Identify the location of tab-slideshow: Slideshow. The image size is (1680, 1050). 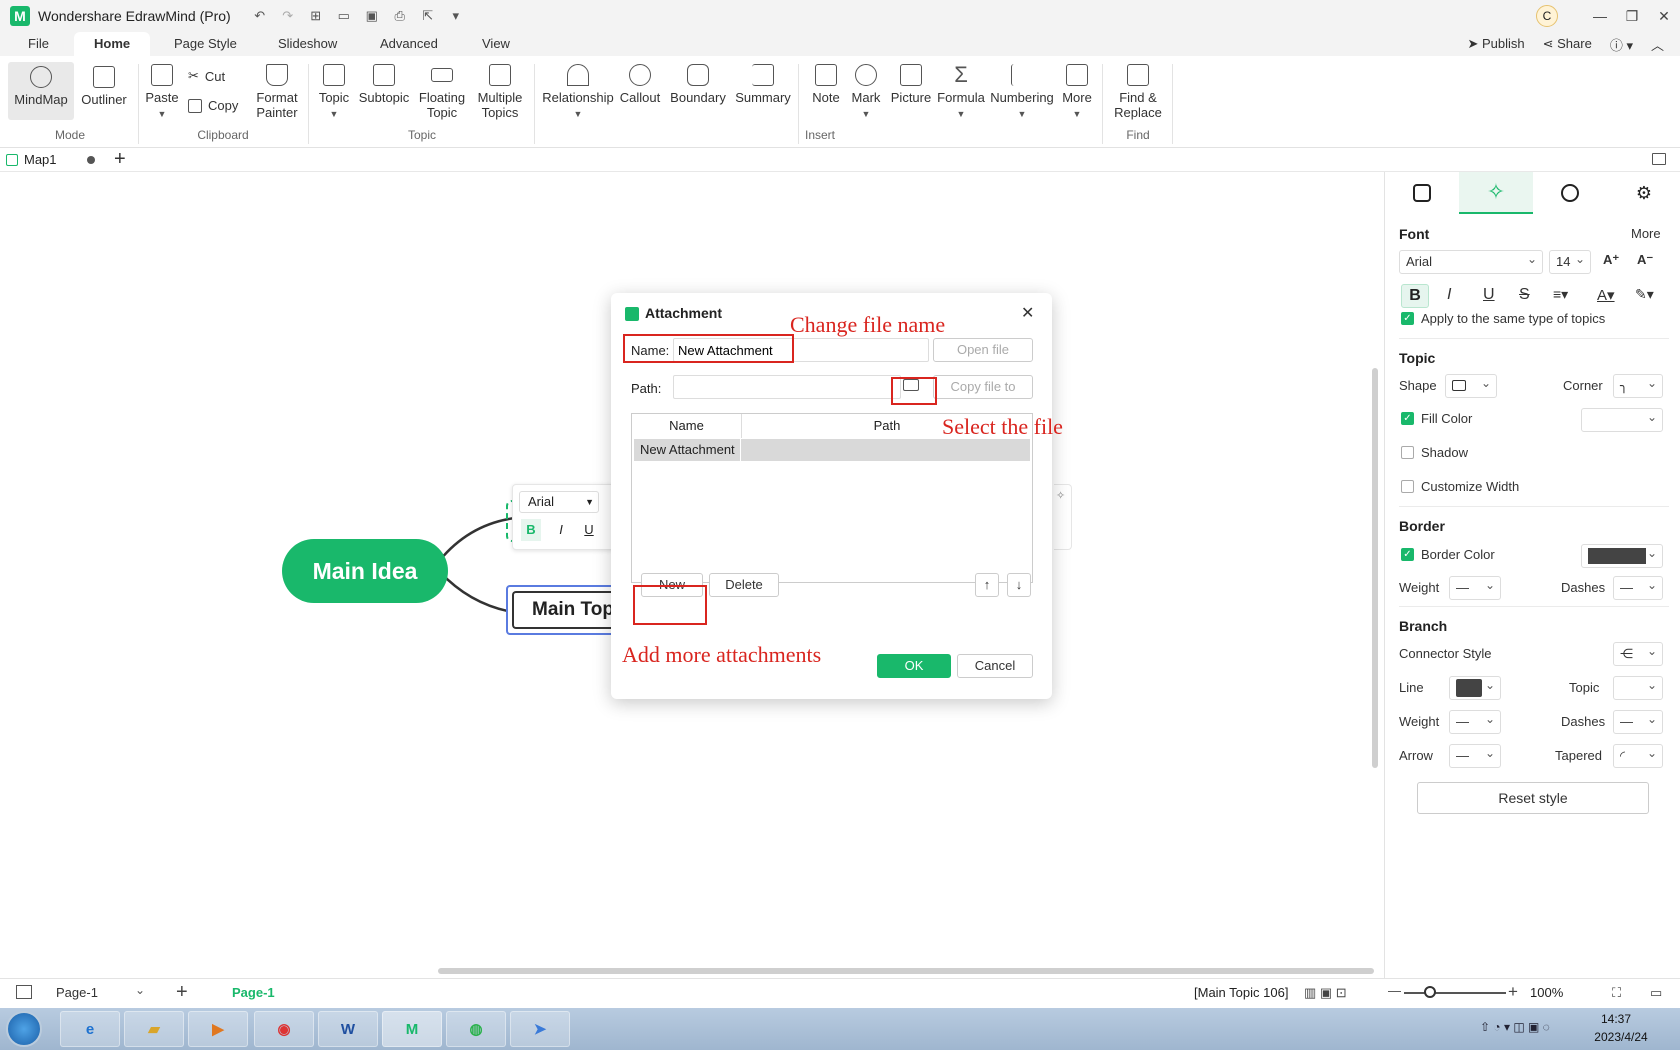
(307, 44).